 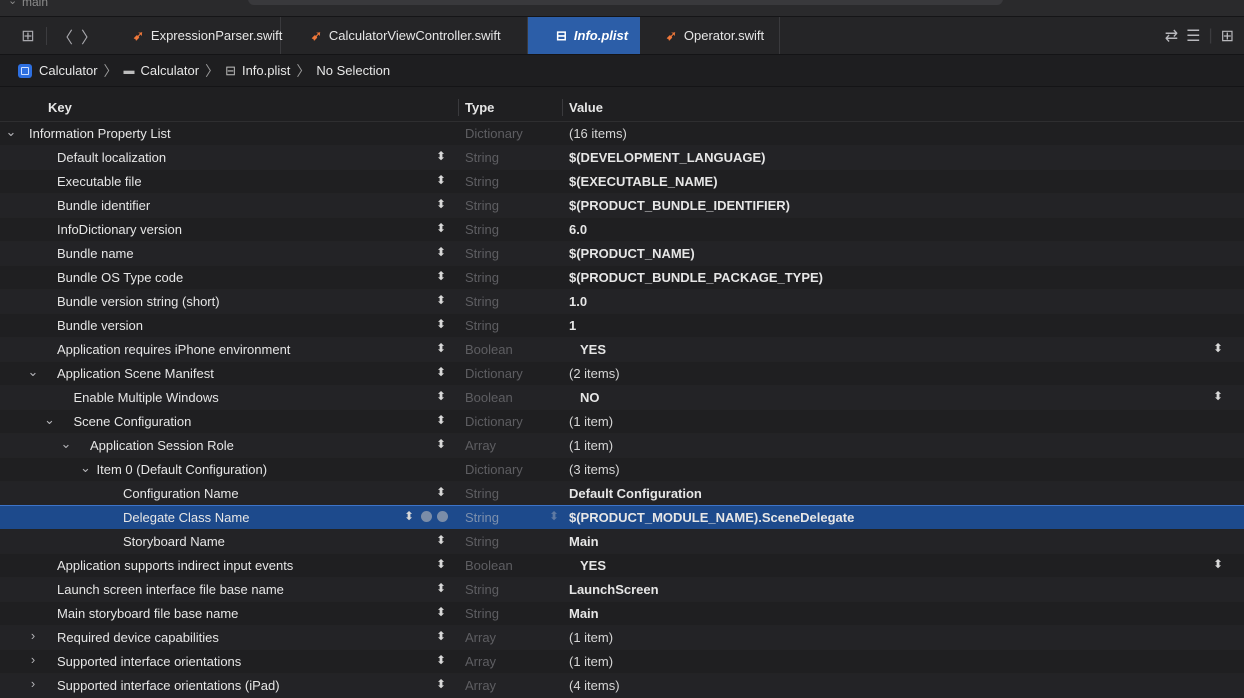 What do you see at coordinates (12, 3) in the screenshot?
I see `chevron-down-icon: ⌄` at bounding box center [12, 3].